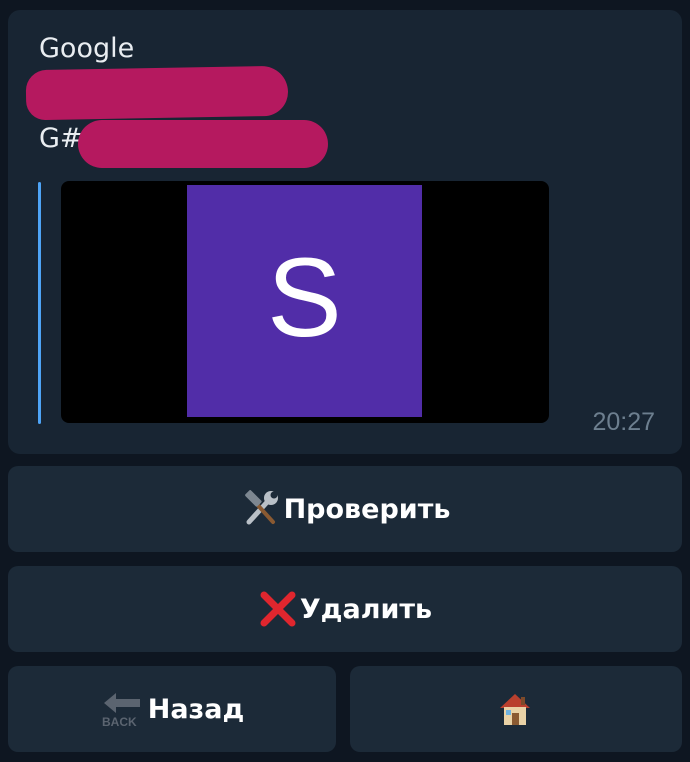 The width and height of the screenshot is (690, 762). I want to click on preview-avatar-letter: S, so click(304, 297).